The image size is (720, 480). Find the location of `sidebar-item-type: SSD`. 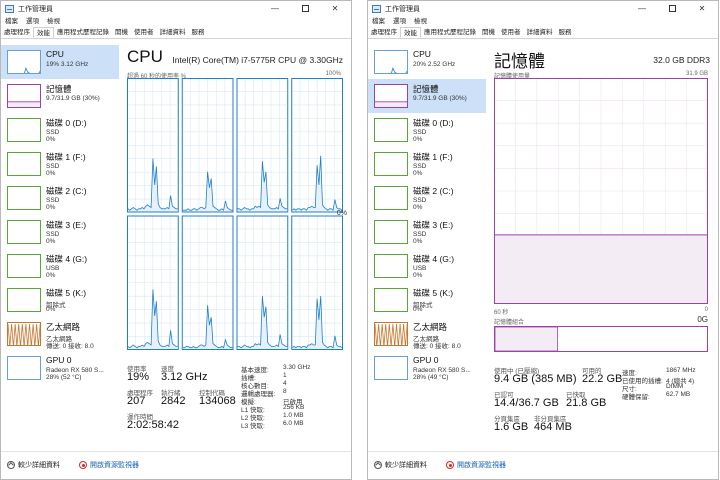

sidebar-item-type: SSD is located at coordinates (53, 234).